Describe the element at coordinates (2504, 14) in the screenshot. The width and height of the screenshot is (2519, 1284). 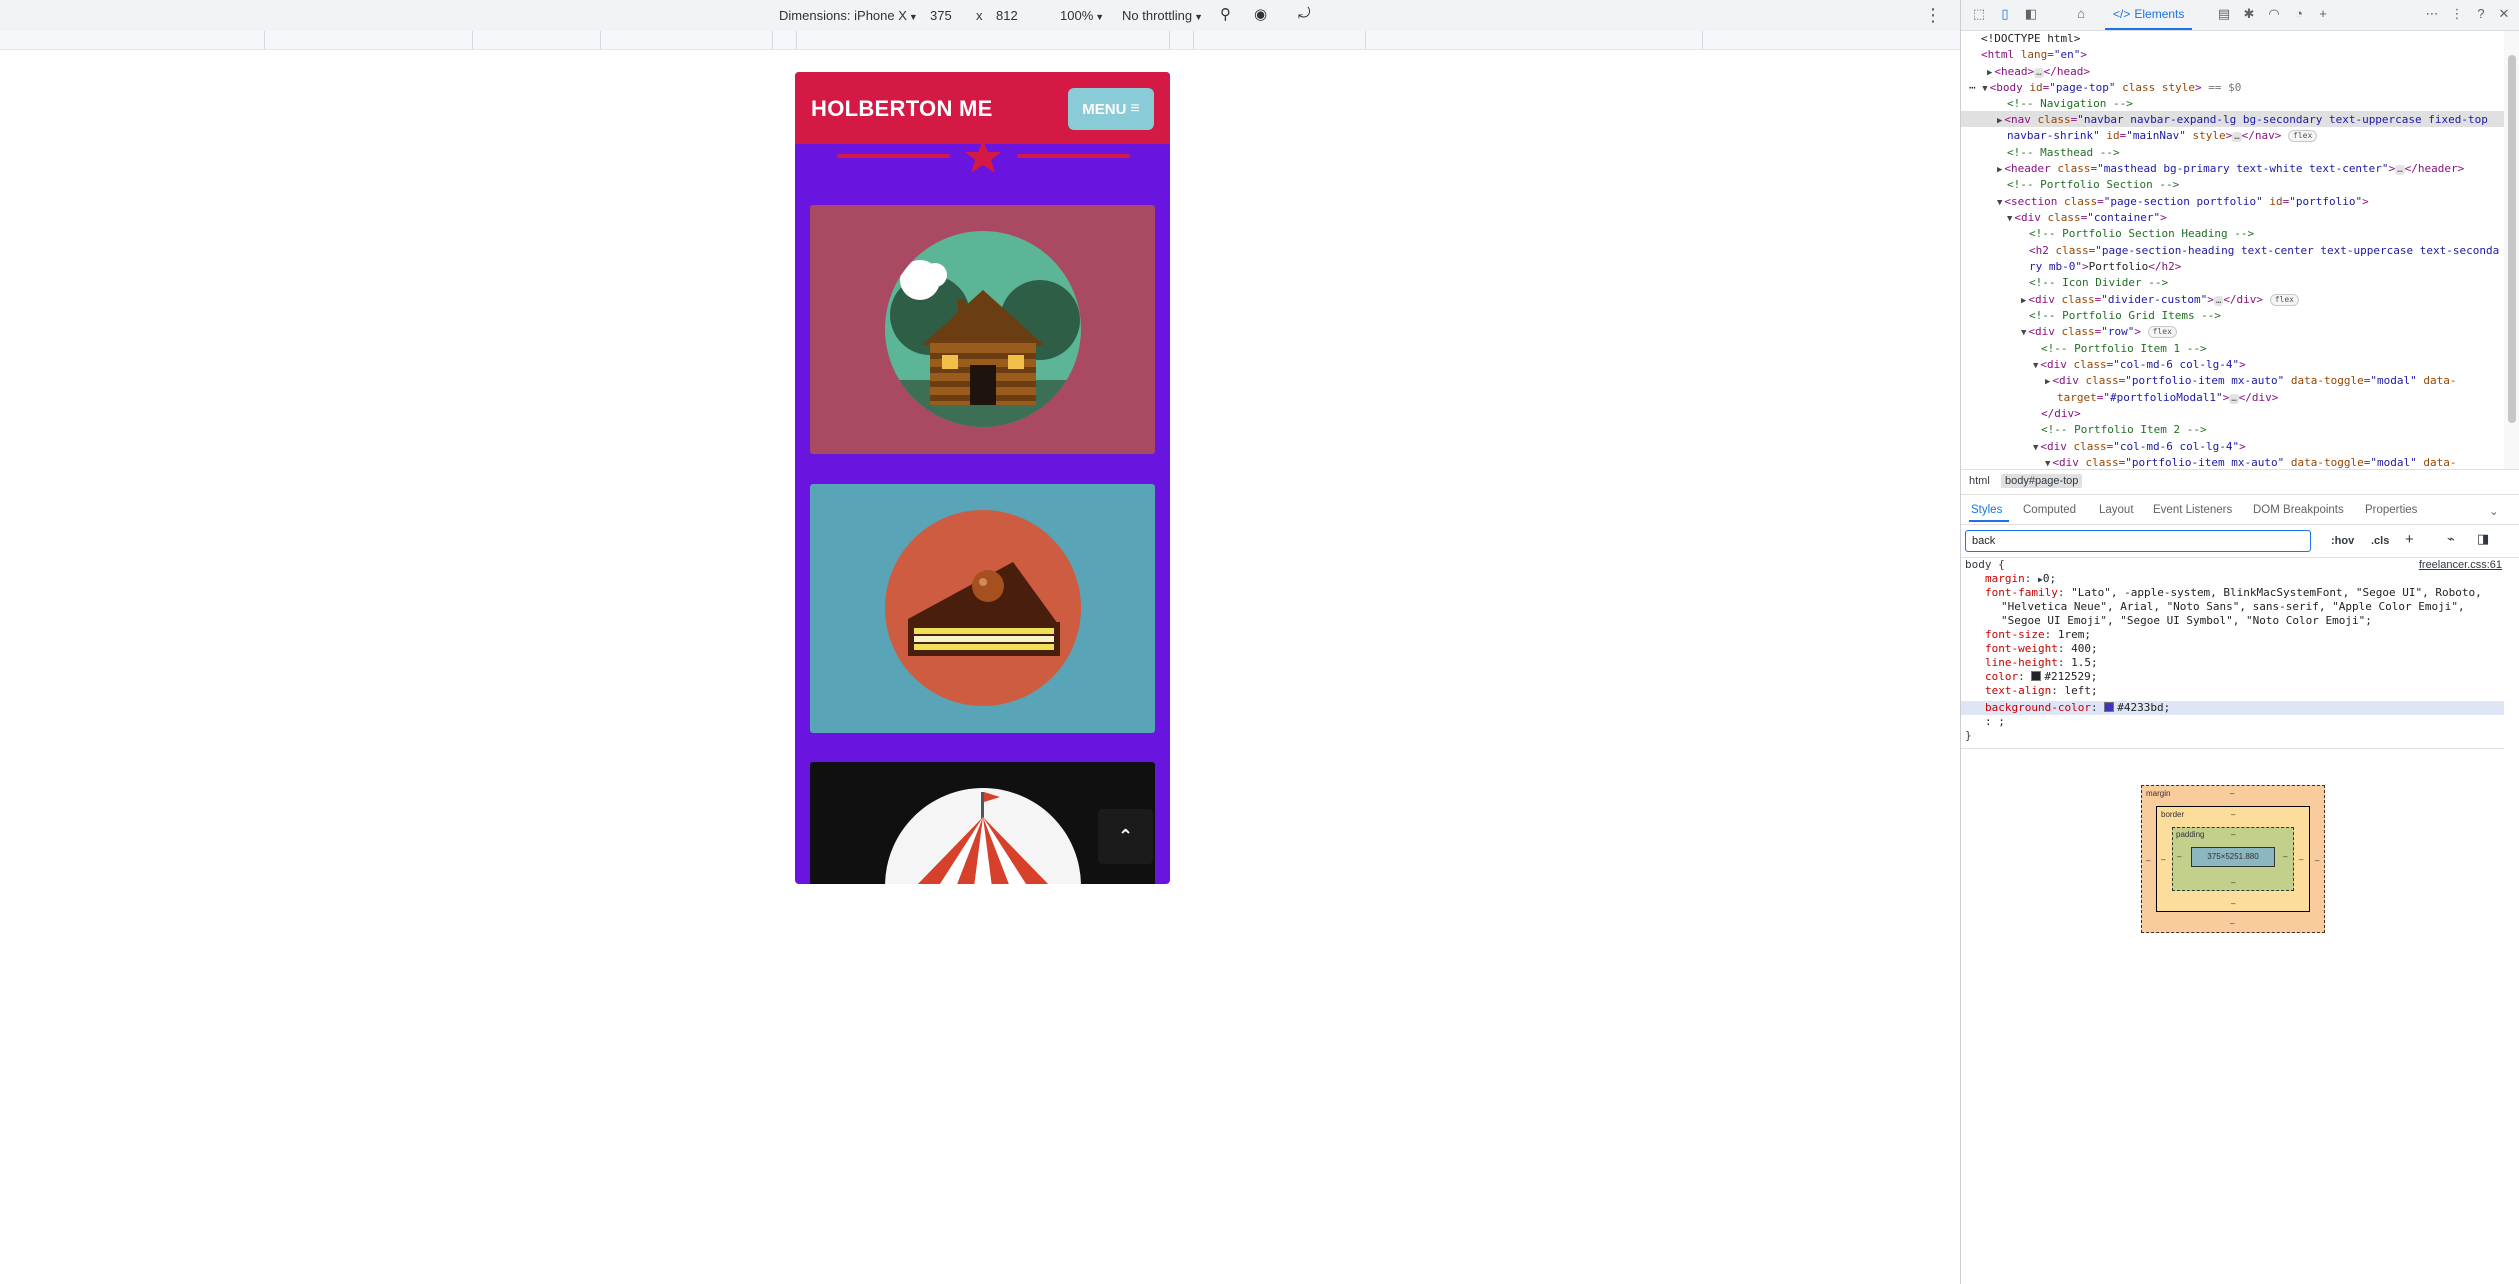
I see `close-devtools-icon: ✕` at that location.